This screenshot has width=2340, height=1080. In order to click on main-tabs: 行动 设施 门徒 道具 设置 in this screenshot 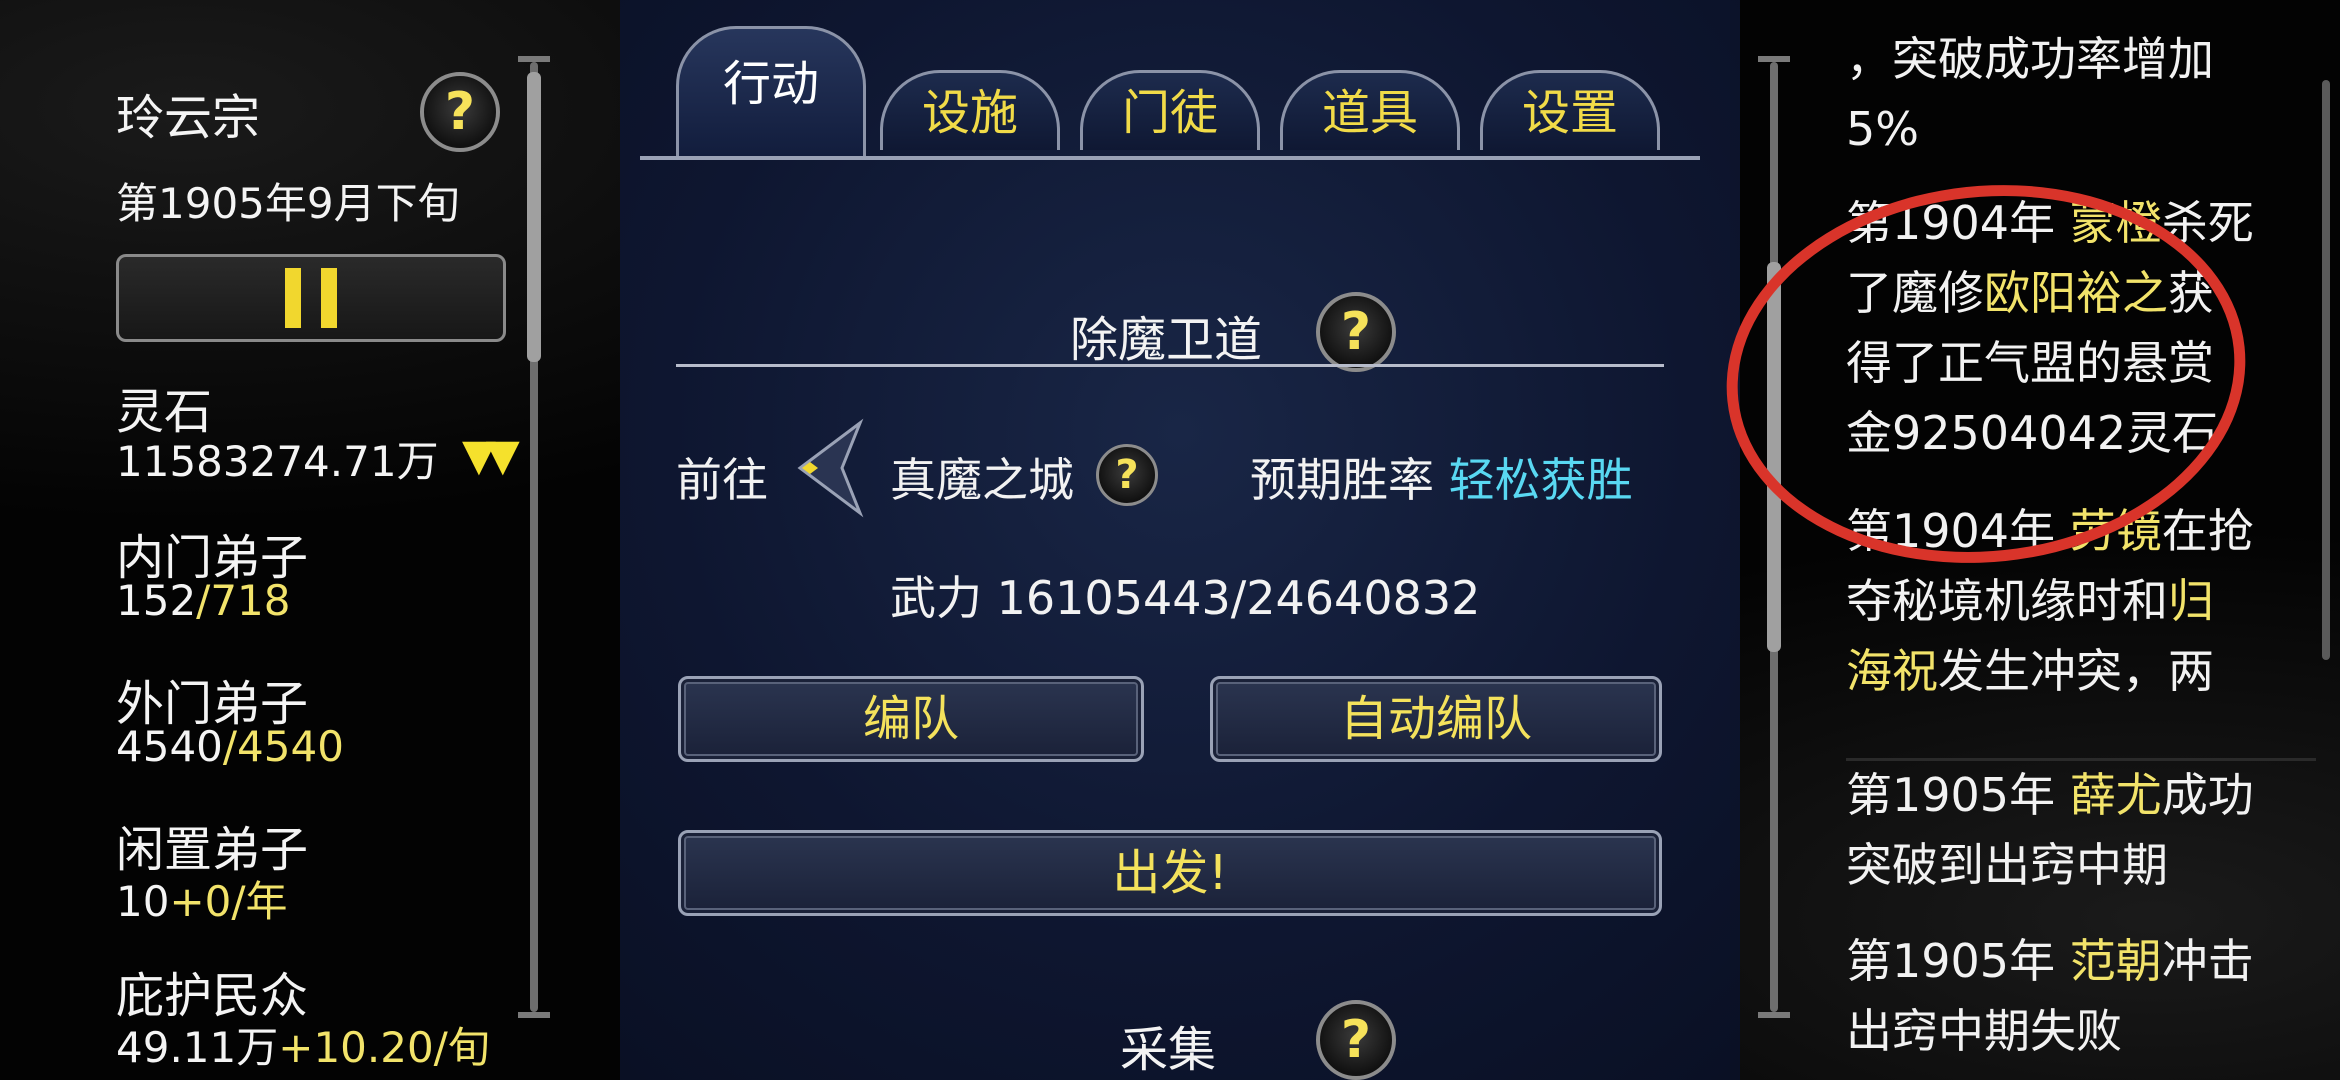, I will do `click(1170, 90)`.